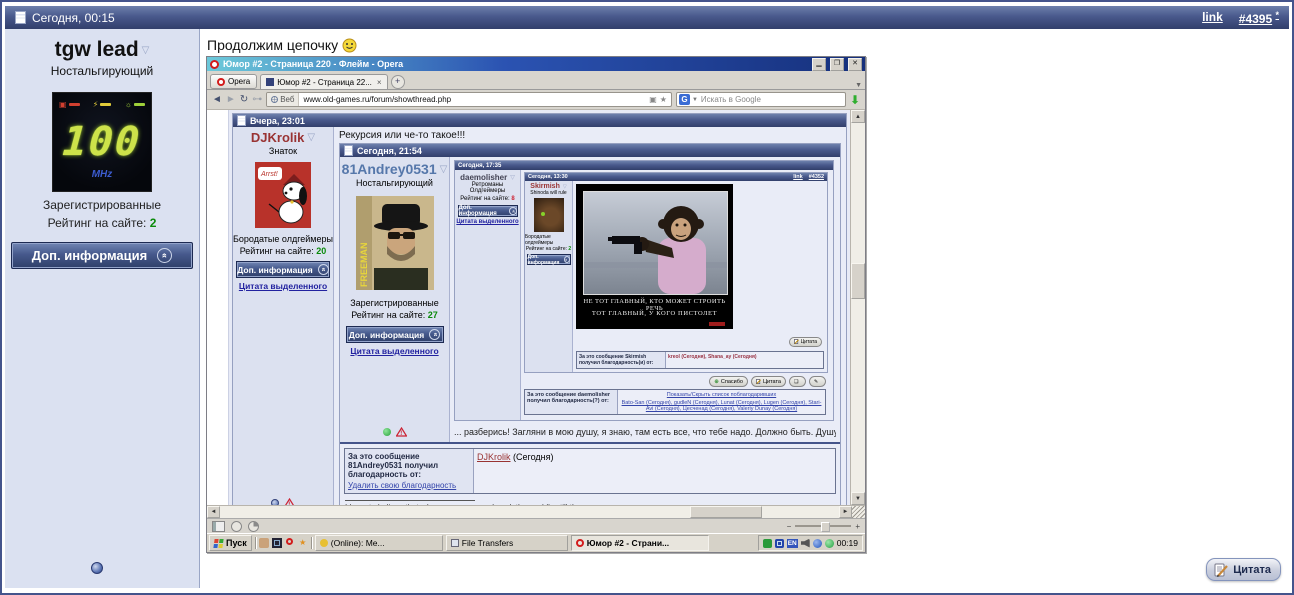 Image resolution: width=1294 pixels, height=595 pixels. Describe the element at coordinates (397, 82) in the screenshot. I see `new-tab-button: +` at that location.